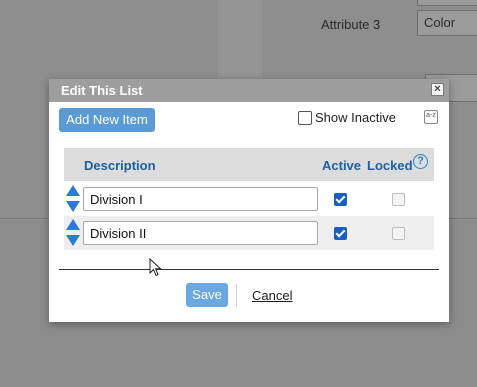 This screenshot has width=477, height=387. What do you see at coordinates (107, 120) in the screenshot?
I see `add-new-item-button: Add New Item` at bounding box center [107, 120].